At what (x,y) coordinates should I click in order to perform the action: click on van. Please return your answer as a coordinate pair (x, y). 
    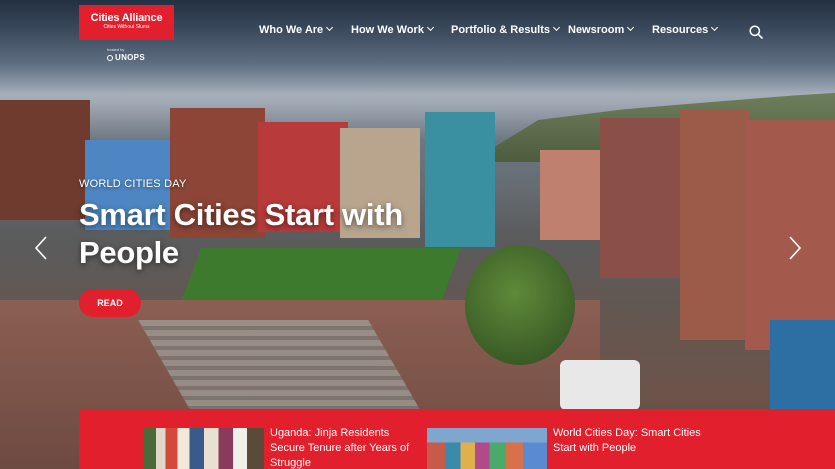
    Looking at the image, I should click on (600, 385).